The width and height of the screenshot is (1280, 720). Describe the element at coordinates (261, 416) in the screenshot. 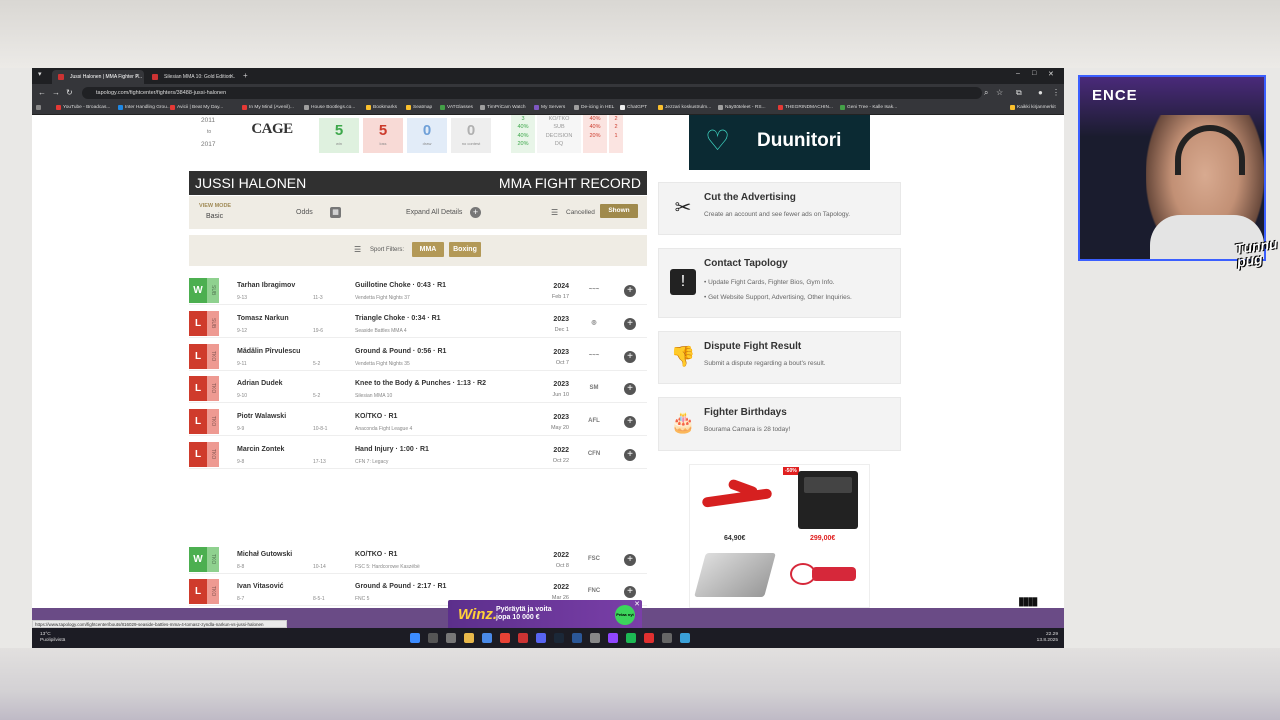

I see `opponent-link: Piotr Walawski` at that location.